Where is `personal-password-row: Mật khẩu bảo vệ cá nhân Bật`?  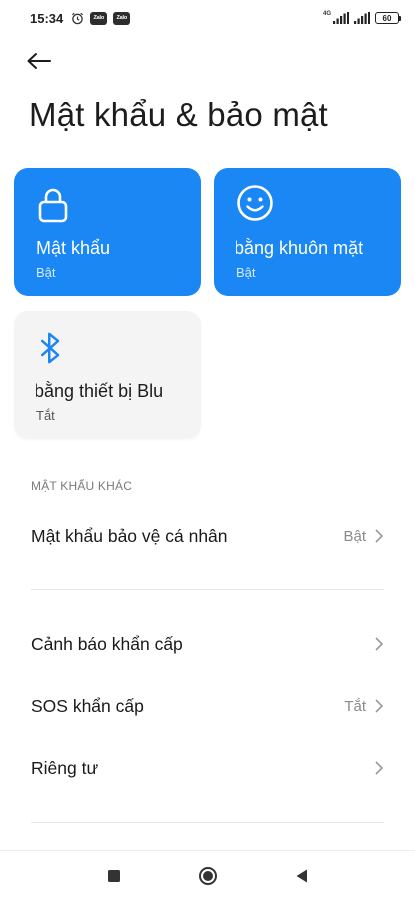
personal-password-row: Mật khẩu bảo vệ cá nhân Bật is located at coordinates (207, 536).